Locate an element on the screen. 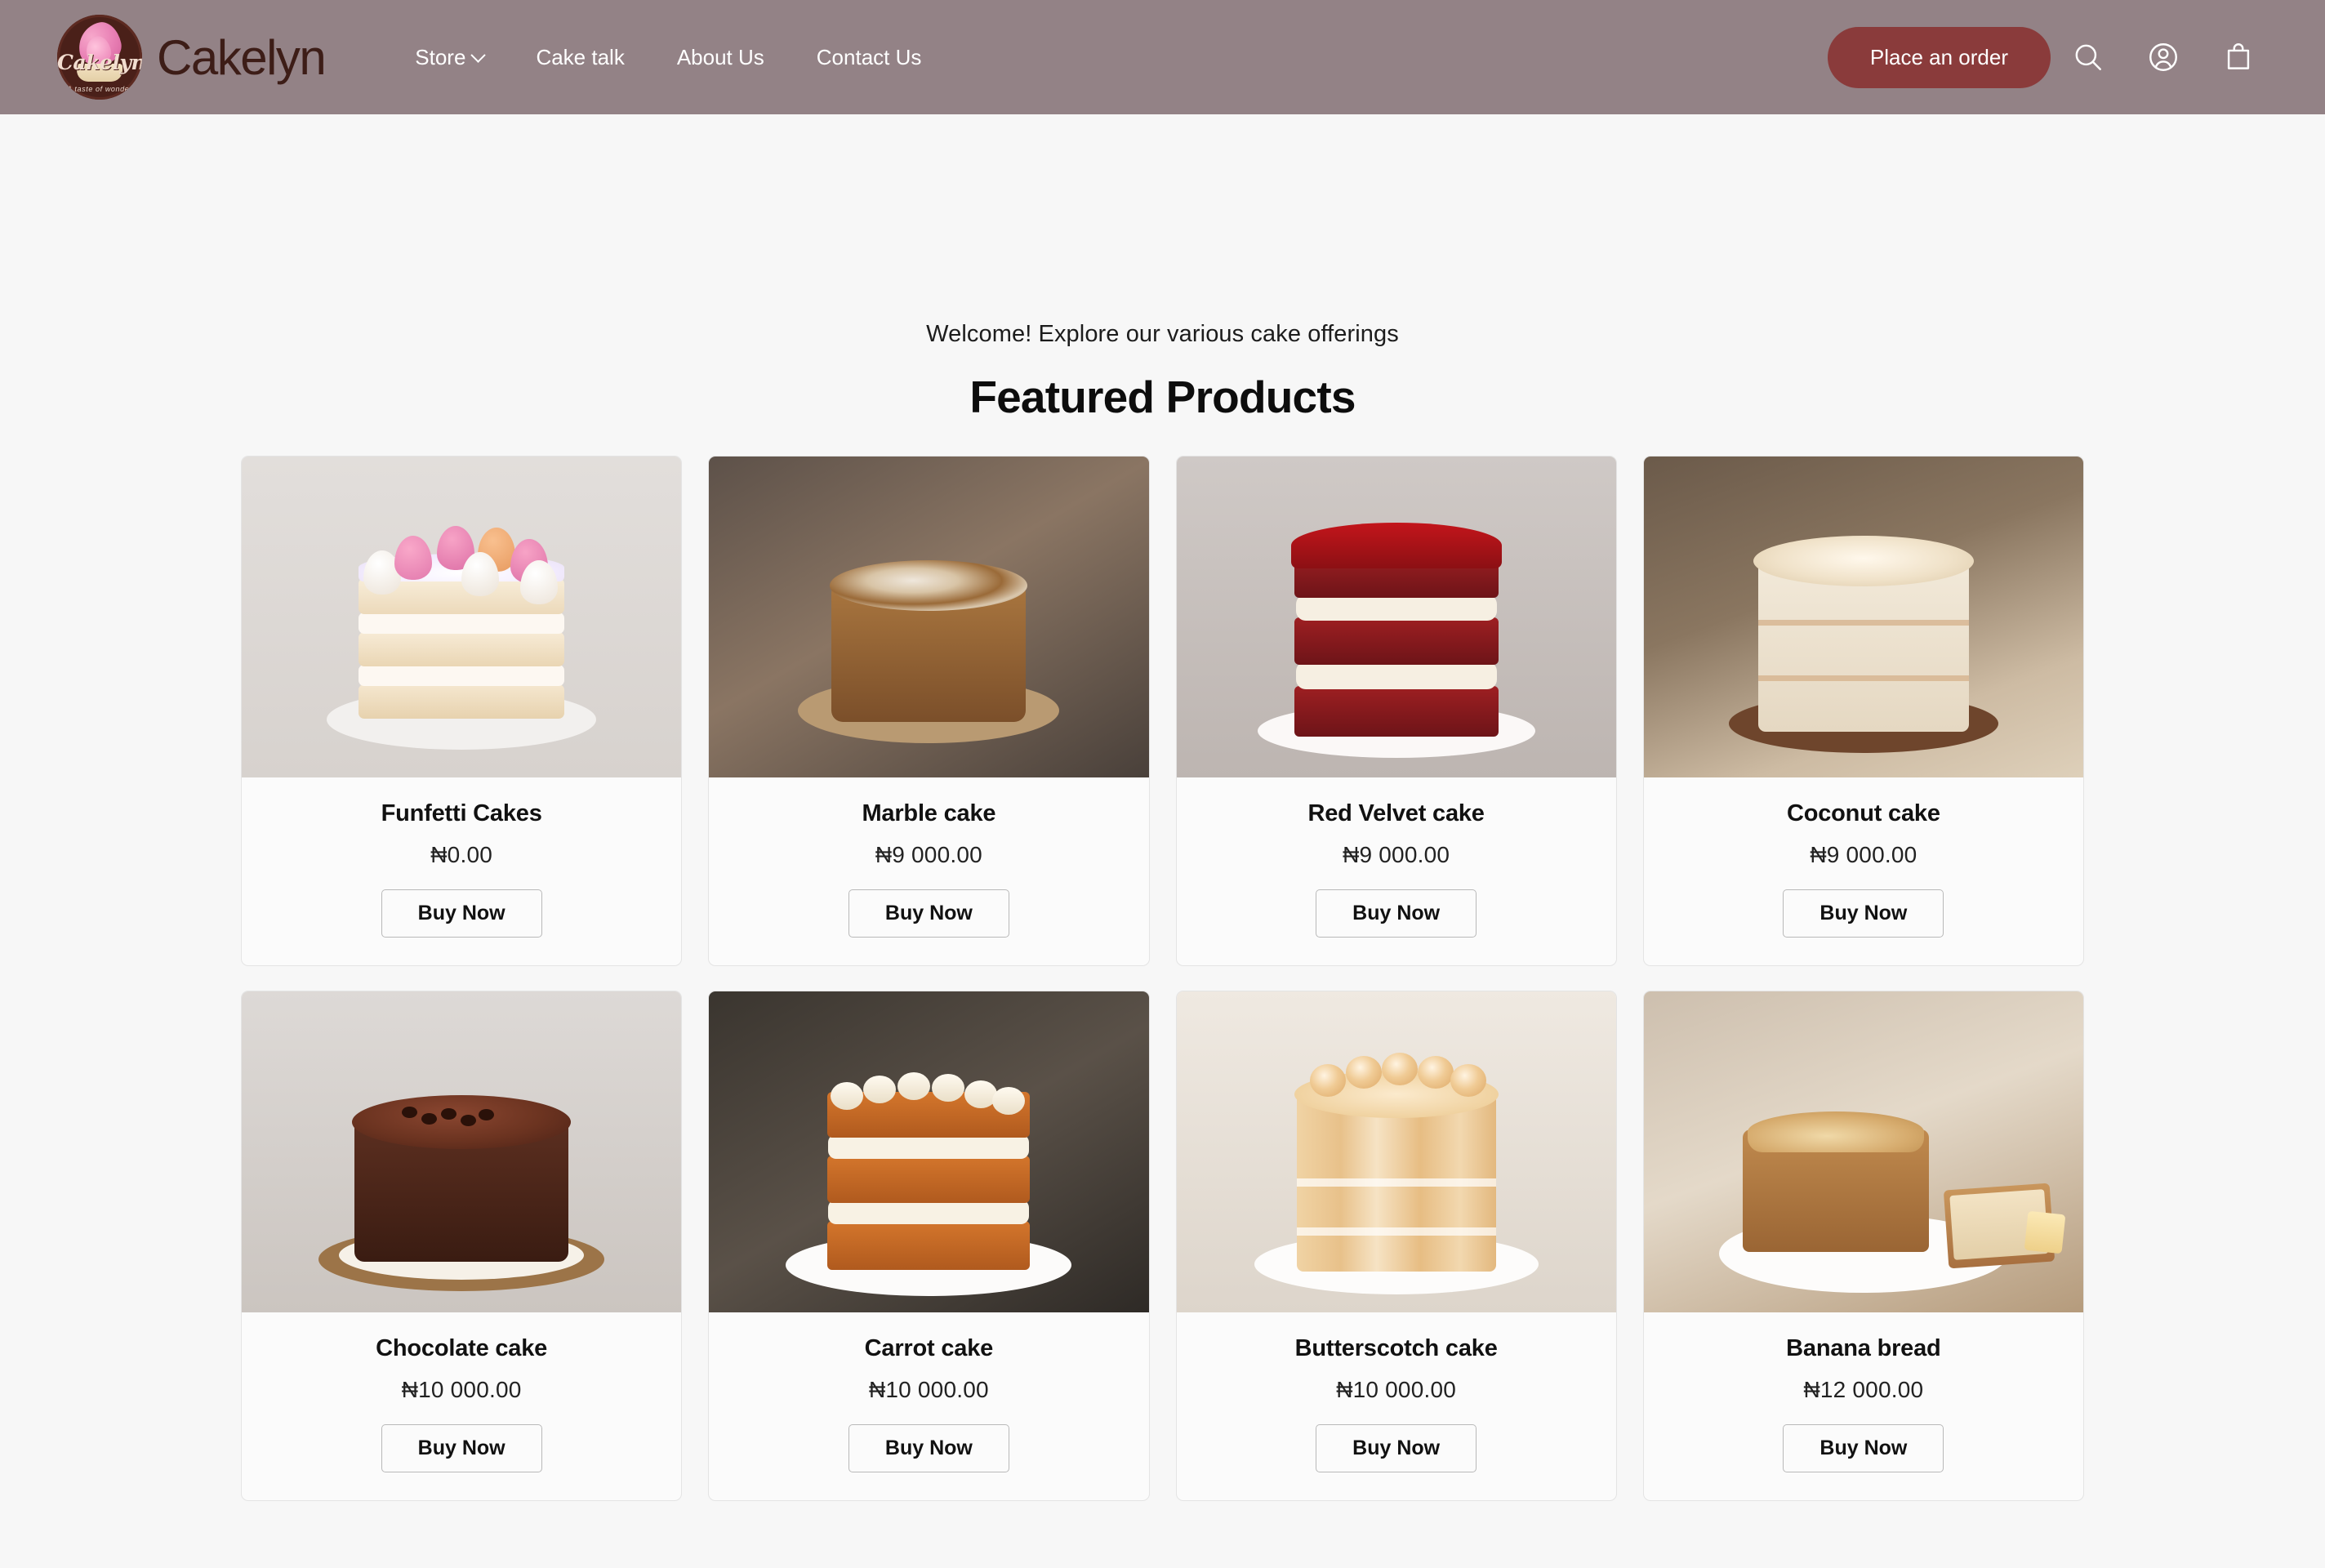 Image resolution: width=2325 pixels, height=1568 pixels. primary-nav: Store Cake talk About Us Contact Us is located at coordinates (668, 58).